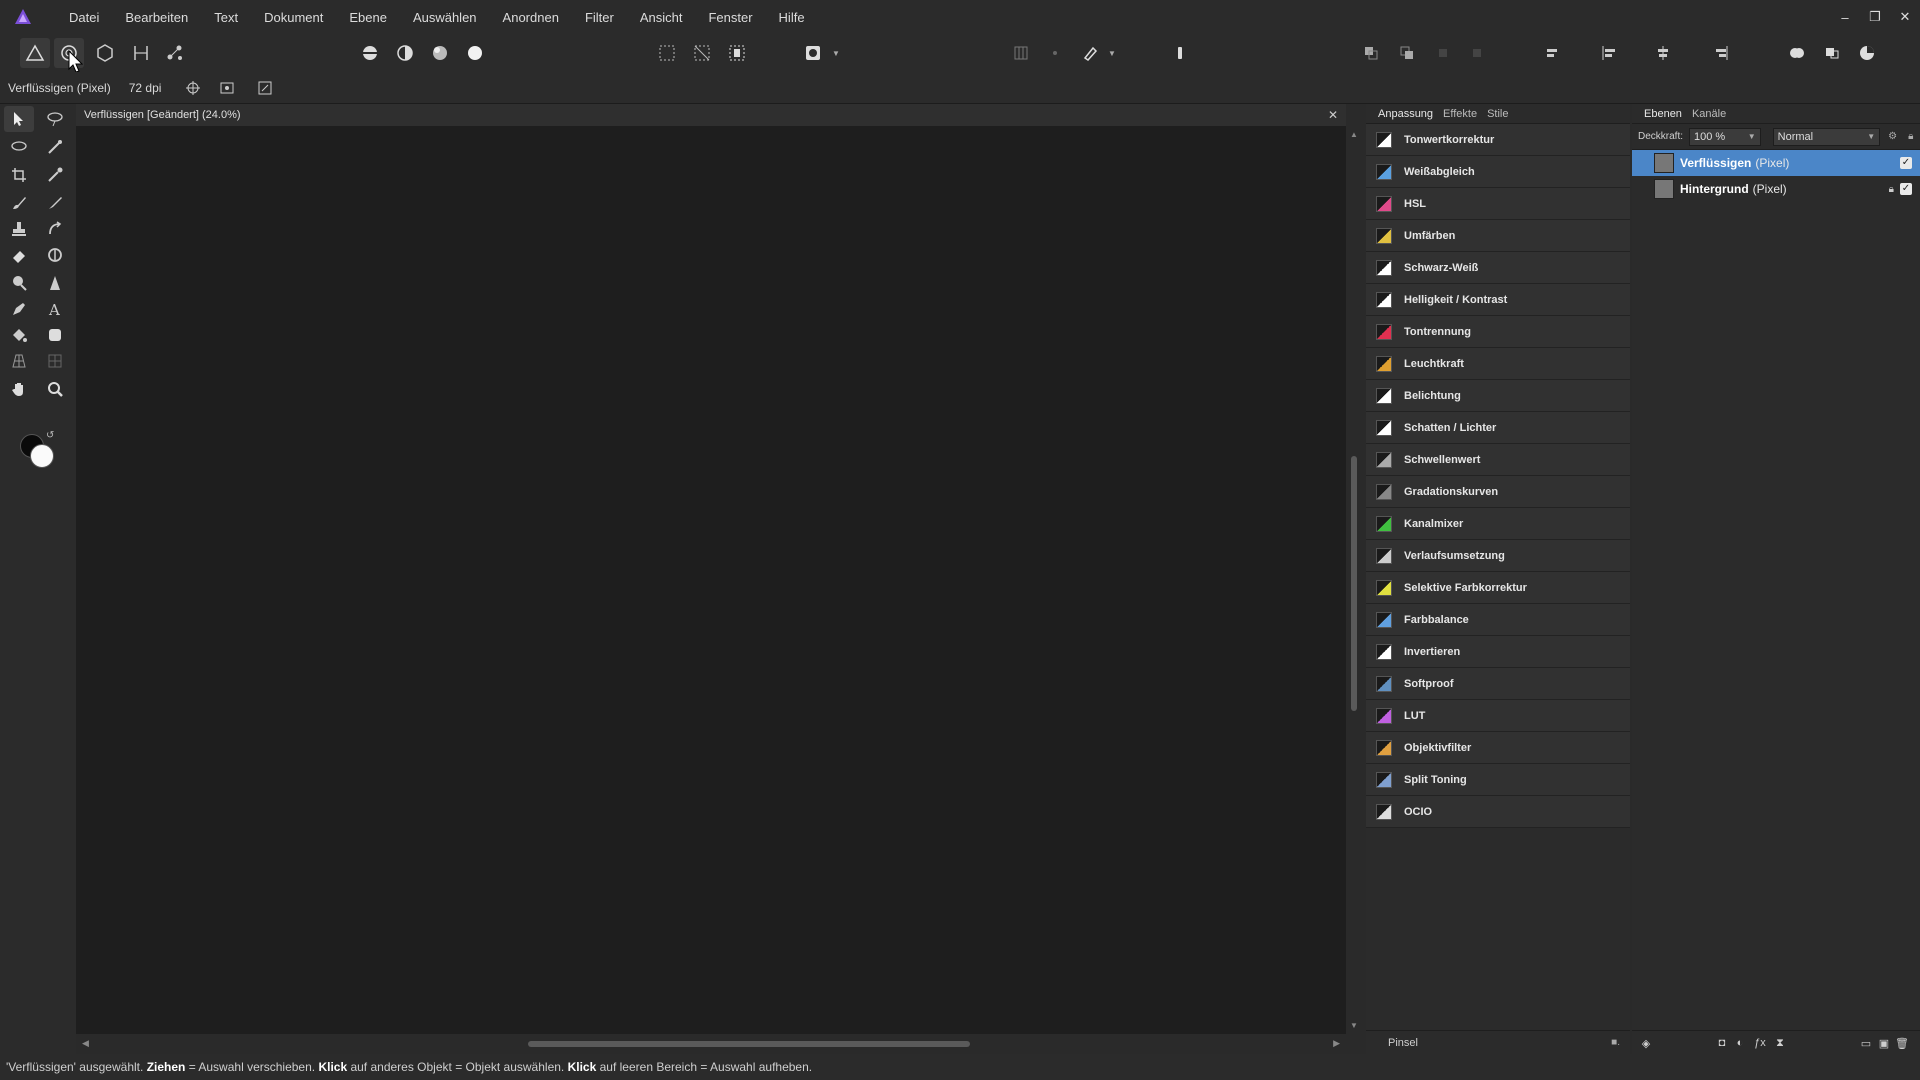  What do you see at coordinates (55, 119) in the screenshot?
I see `selection-brush-tool-icon` at bounding box center [55, 119].